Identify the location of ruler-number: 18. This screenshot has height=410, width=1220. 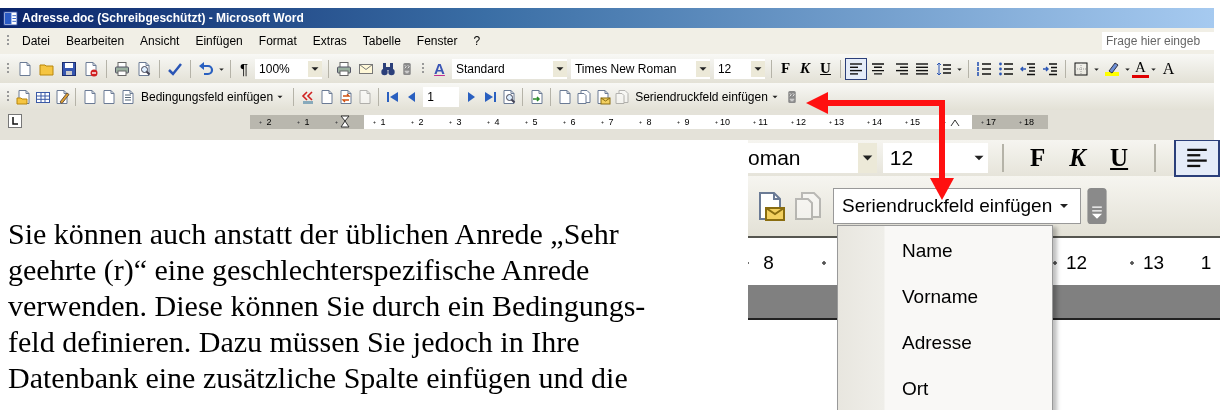
(1029, 122).